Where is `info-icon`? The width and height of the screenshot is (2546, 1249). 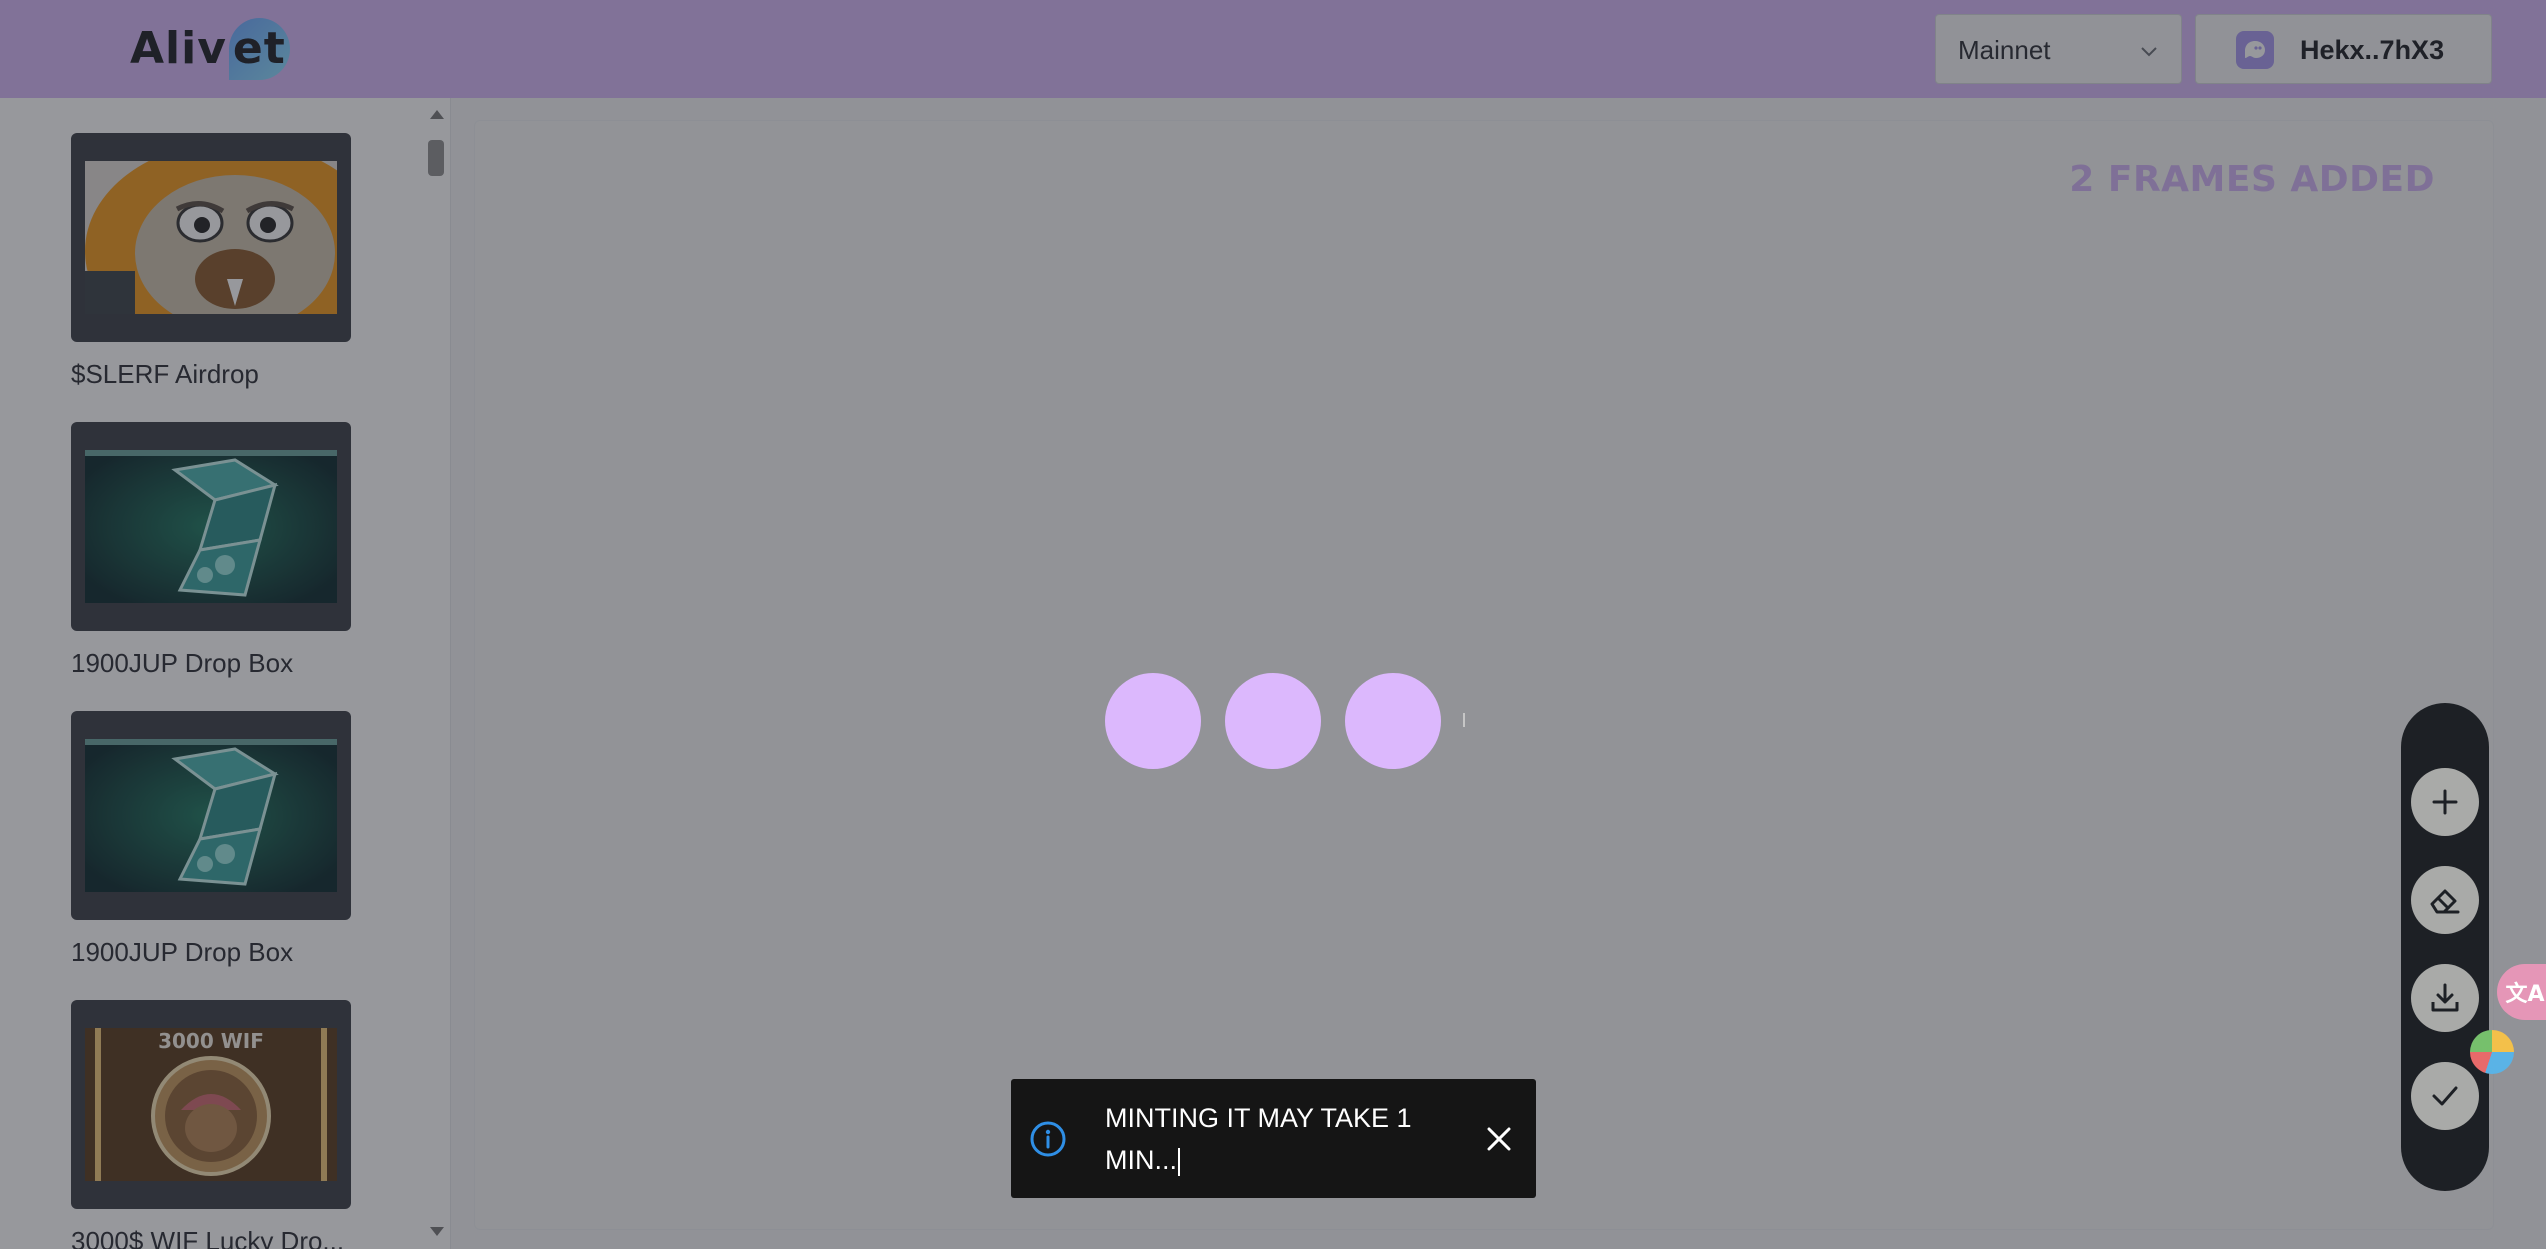
info-icon is located at coordinates (1048, 1139).